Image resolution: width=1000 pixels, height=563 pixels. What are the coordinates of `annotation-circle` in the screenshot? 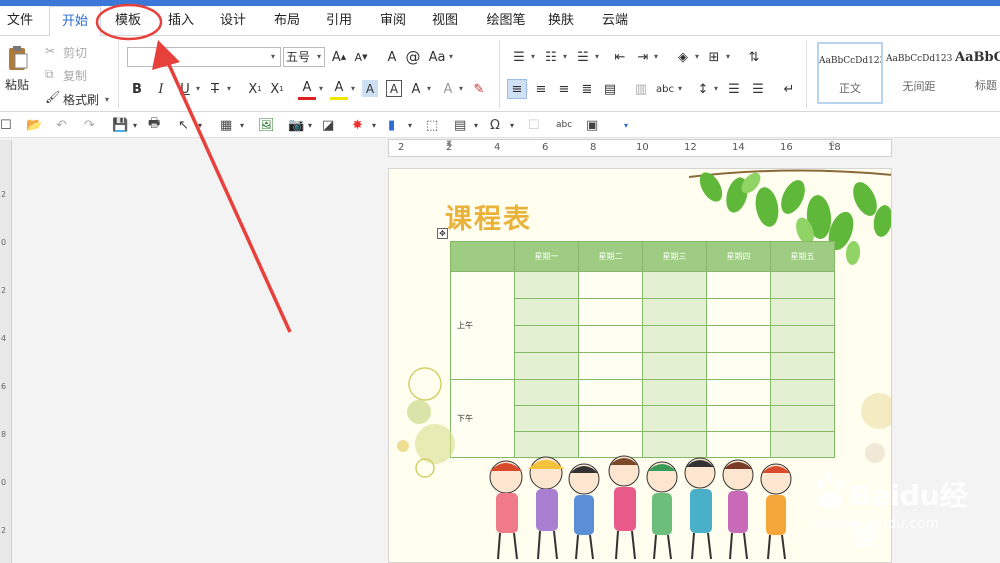 It's located at (129, 22).